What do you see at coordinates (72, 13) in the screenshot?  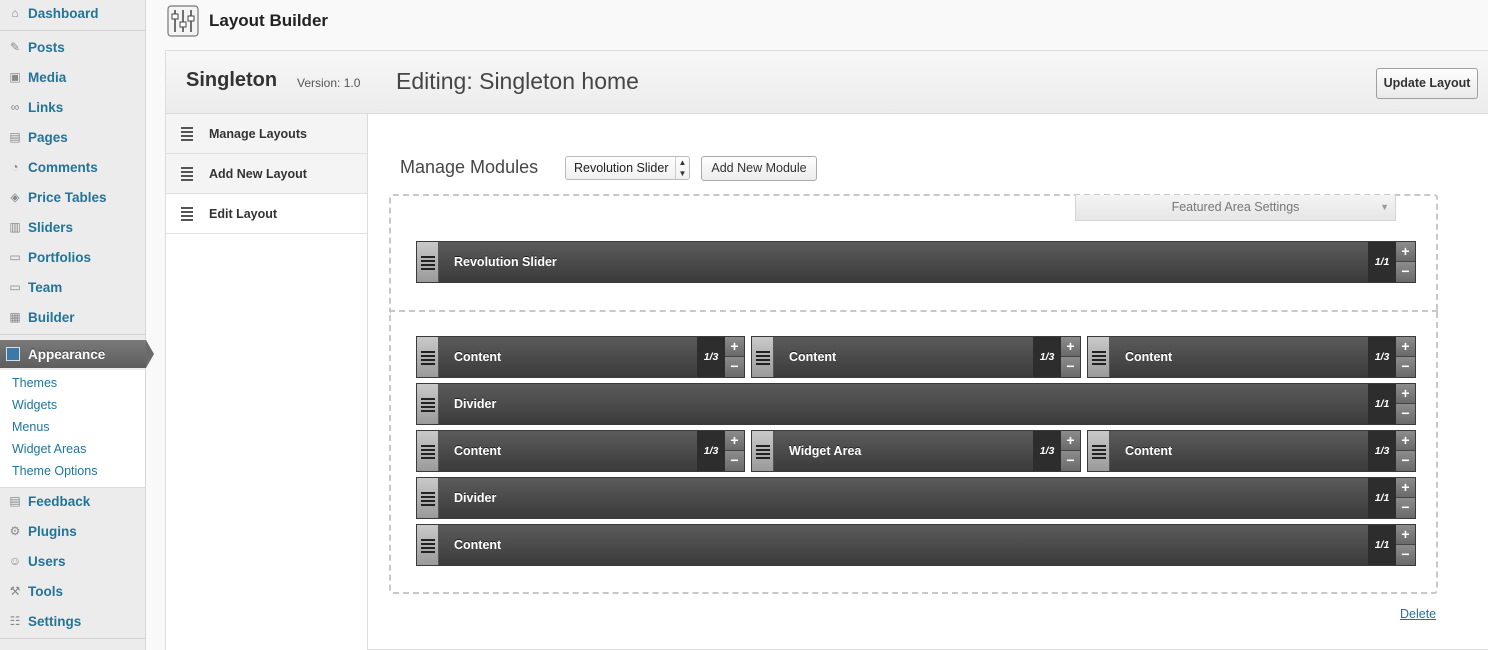 I see `sidebar-item-dashboard: ⌂ Dashboard` at bounding box center [72, 13].